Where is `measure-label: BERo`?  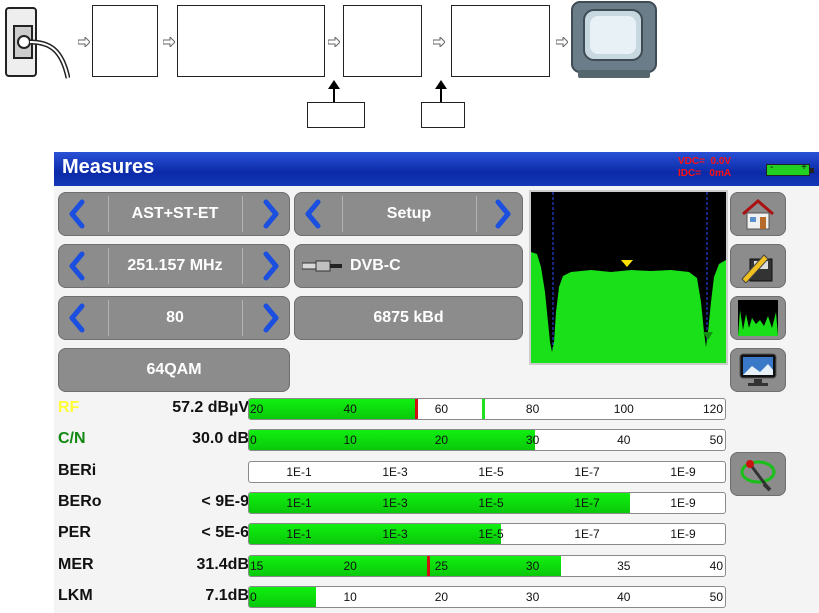
measure-label: BERo is located at coordinates (80, 501).